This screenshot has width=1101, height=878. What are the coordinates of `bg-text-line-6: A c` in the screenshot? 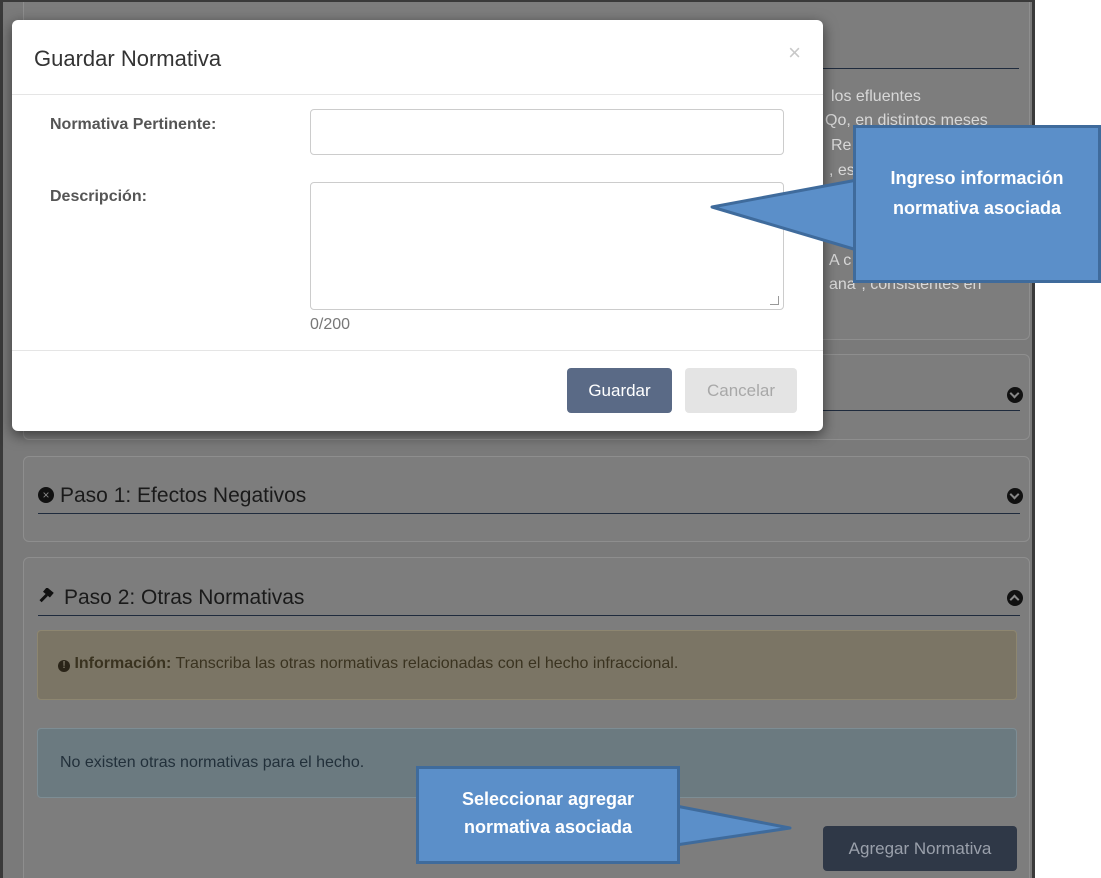 It's located at (840, 260).